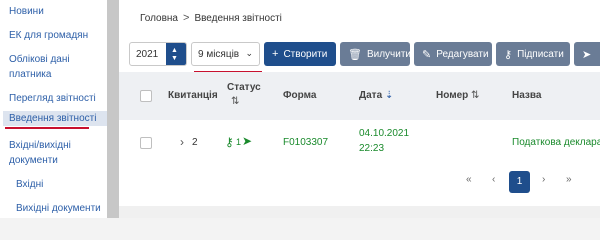 The width and height of the screenshot is (600, 240). I want to click on period-select: 9 місяців ⌄, so click(225, 54).